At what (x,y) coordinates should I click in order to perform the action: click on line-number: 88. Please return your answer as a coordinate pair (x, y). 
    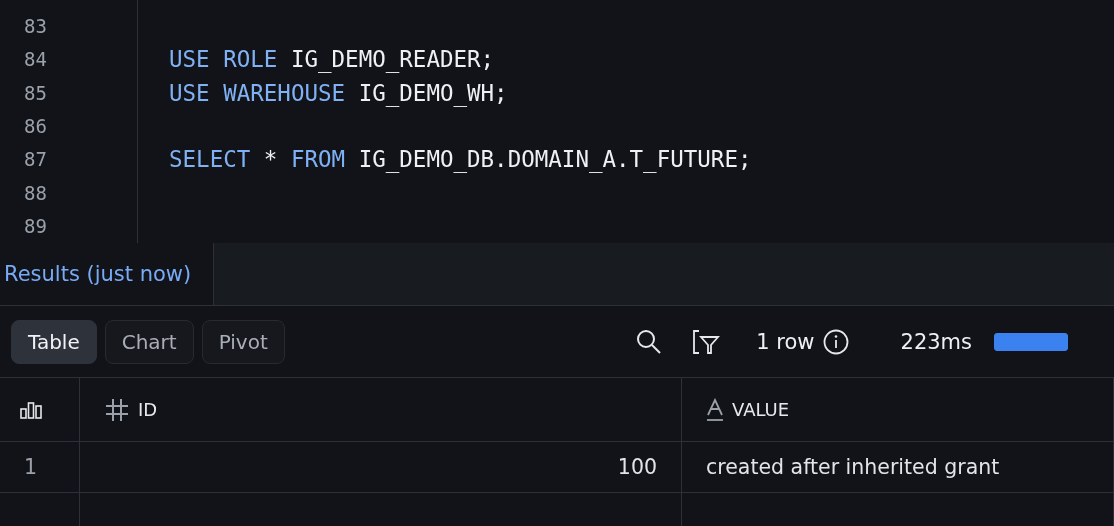
    Looking at the image, I should click on (35, 192).